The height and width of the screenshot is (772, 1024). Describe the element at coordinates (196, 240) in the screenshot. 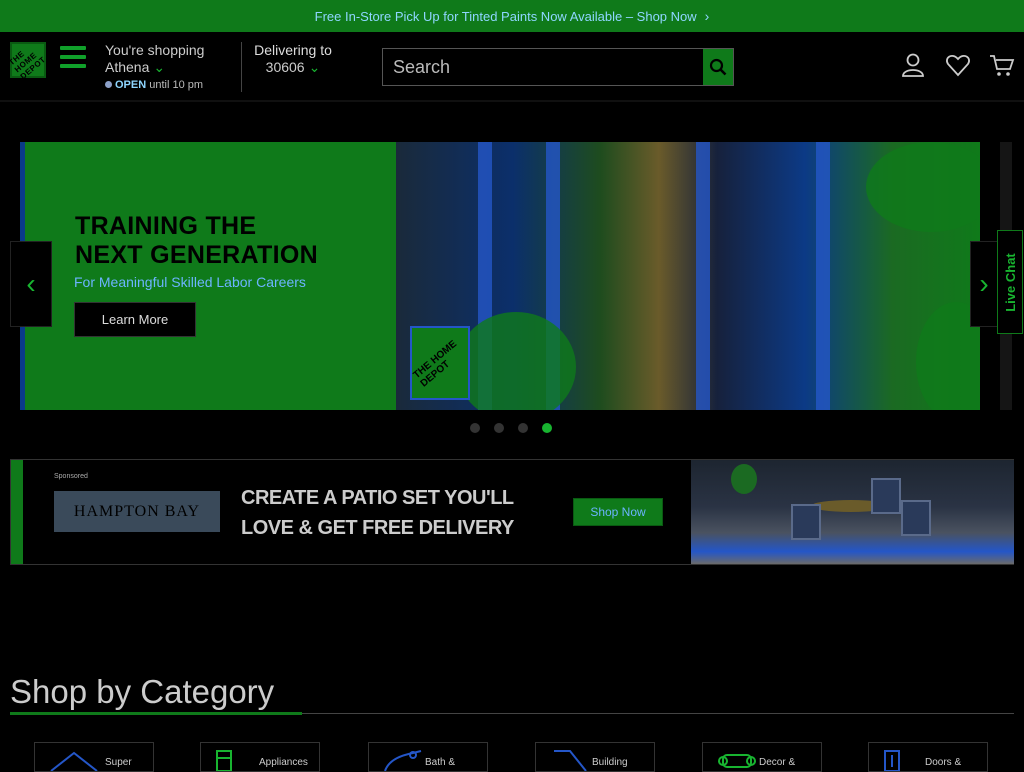

I see `hero-title: TRAINING THE NEXT GENERATION` at that location.